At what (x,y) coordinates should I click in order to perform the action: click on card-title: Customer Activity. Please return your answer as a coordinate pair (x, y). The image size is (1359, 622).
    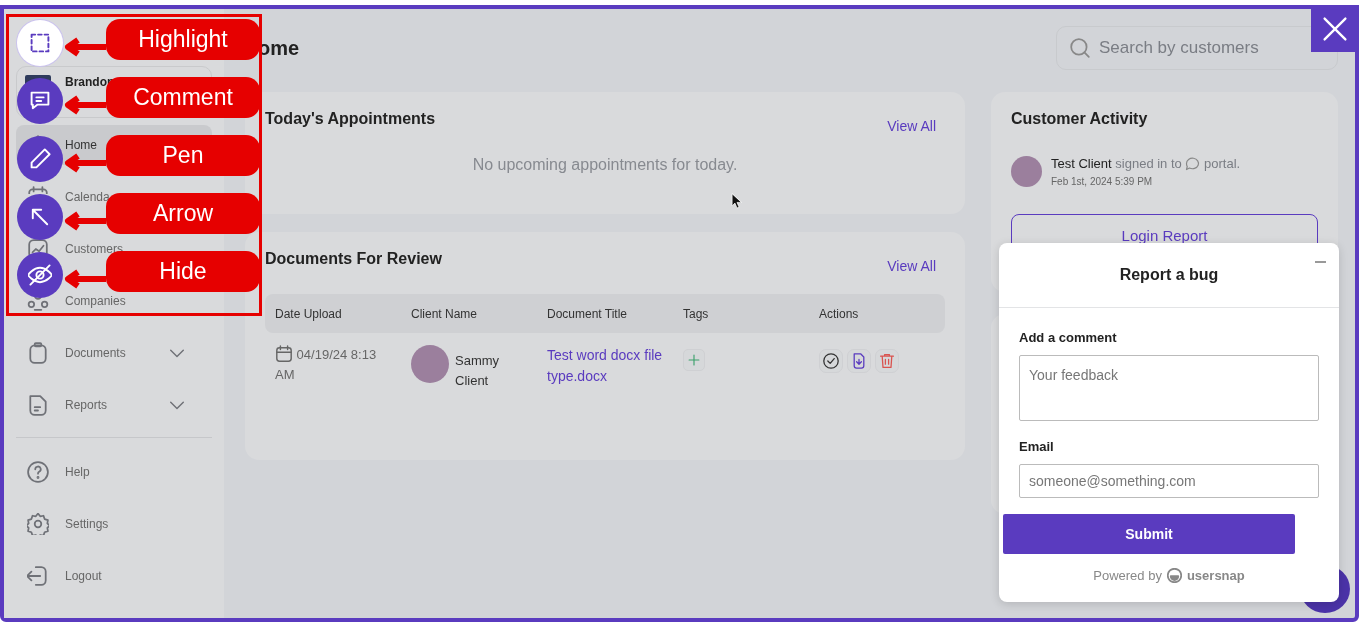
    Looking at the image, I should click on (1080, 119).